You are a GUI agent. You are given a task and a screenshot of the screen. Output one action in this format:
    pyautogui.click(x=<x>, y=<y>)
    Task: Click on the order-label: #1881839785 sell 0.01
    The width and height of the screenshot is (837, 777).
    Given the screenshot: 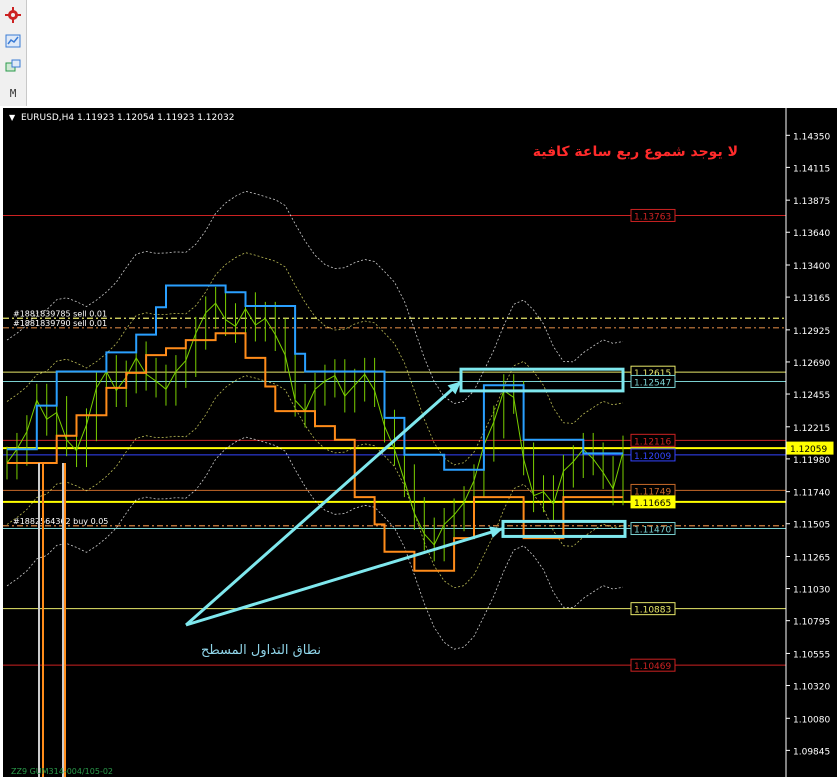 What is the action you would take?
    pyautogui.click(x=60, y=313)
    